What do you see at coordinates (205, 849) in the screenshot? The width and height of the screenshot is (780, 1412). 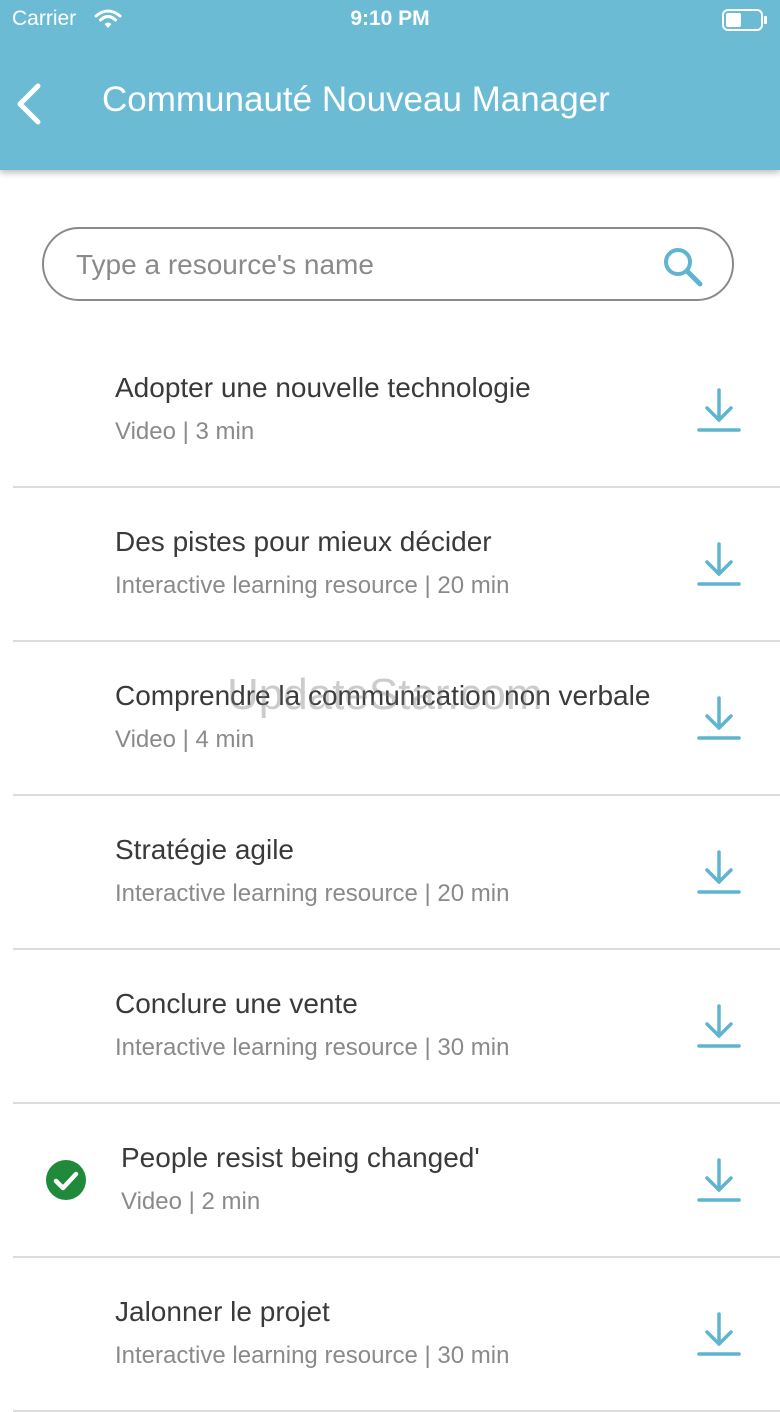 I see `resource-title: Stratégie agile` at bounding box center [205, 849].